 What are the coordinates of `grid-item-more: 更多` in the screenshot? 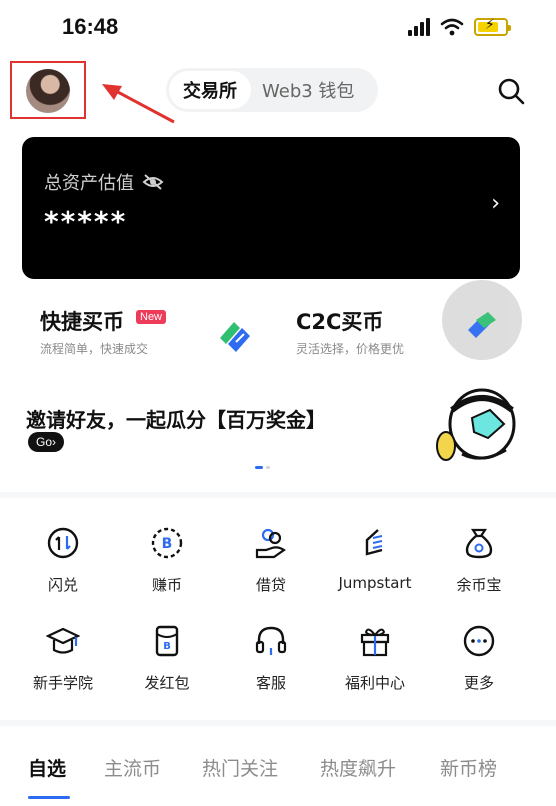 It's located at (479, 658).